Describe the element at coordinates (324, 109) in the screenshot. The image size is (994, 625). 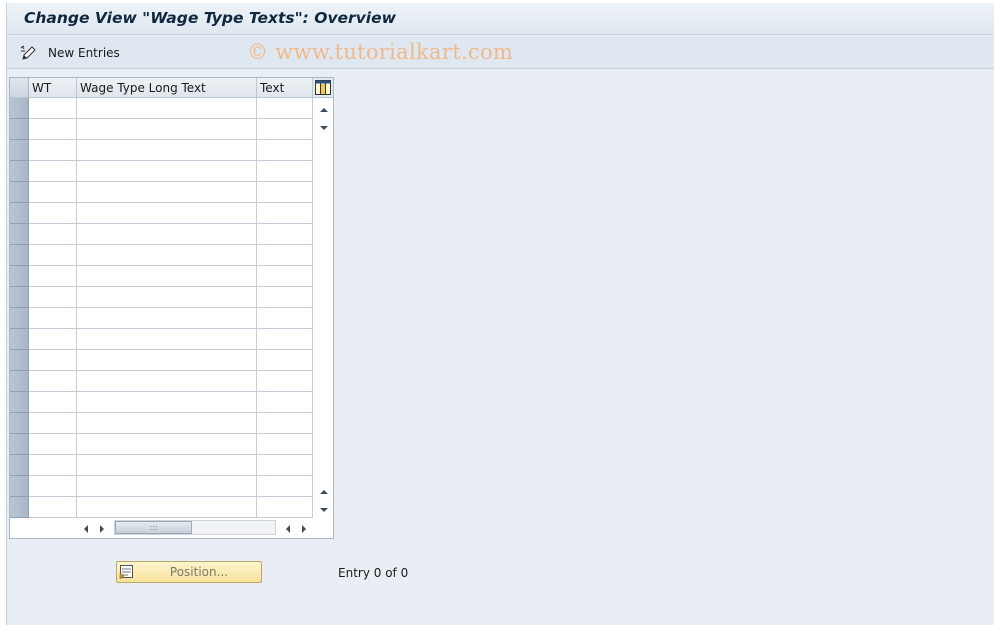
I see `scroll-up-icon` at that location.